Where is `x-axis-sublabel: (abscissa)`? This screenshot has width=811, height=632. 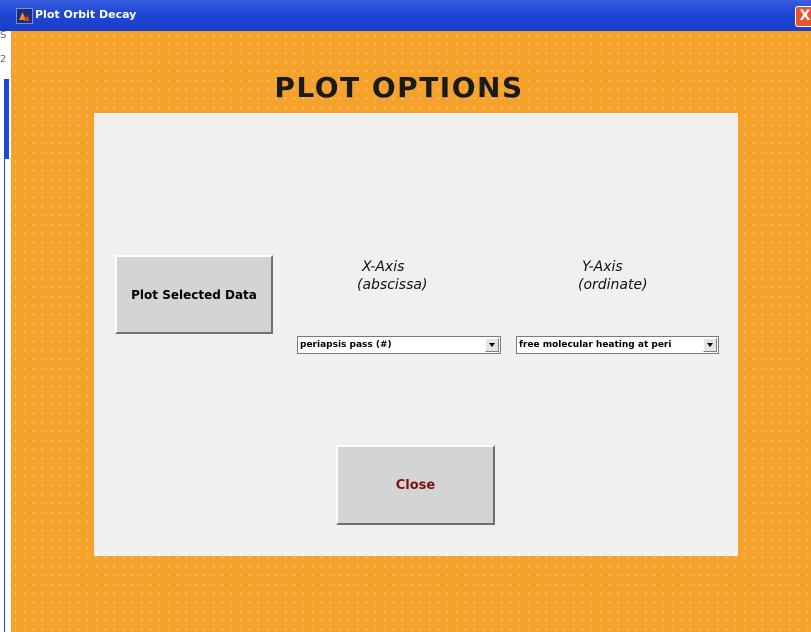 x-axis-sublabel: (abscissa) is located at coordinates (392, 285).